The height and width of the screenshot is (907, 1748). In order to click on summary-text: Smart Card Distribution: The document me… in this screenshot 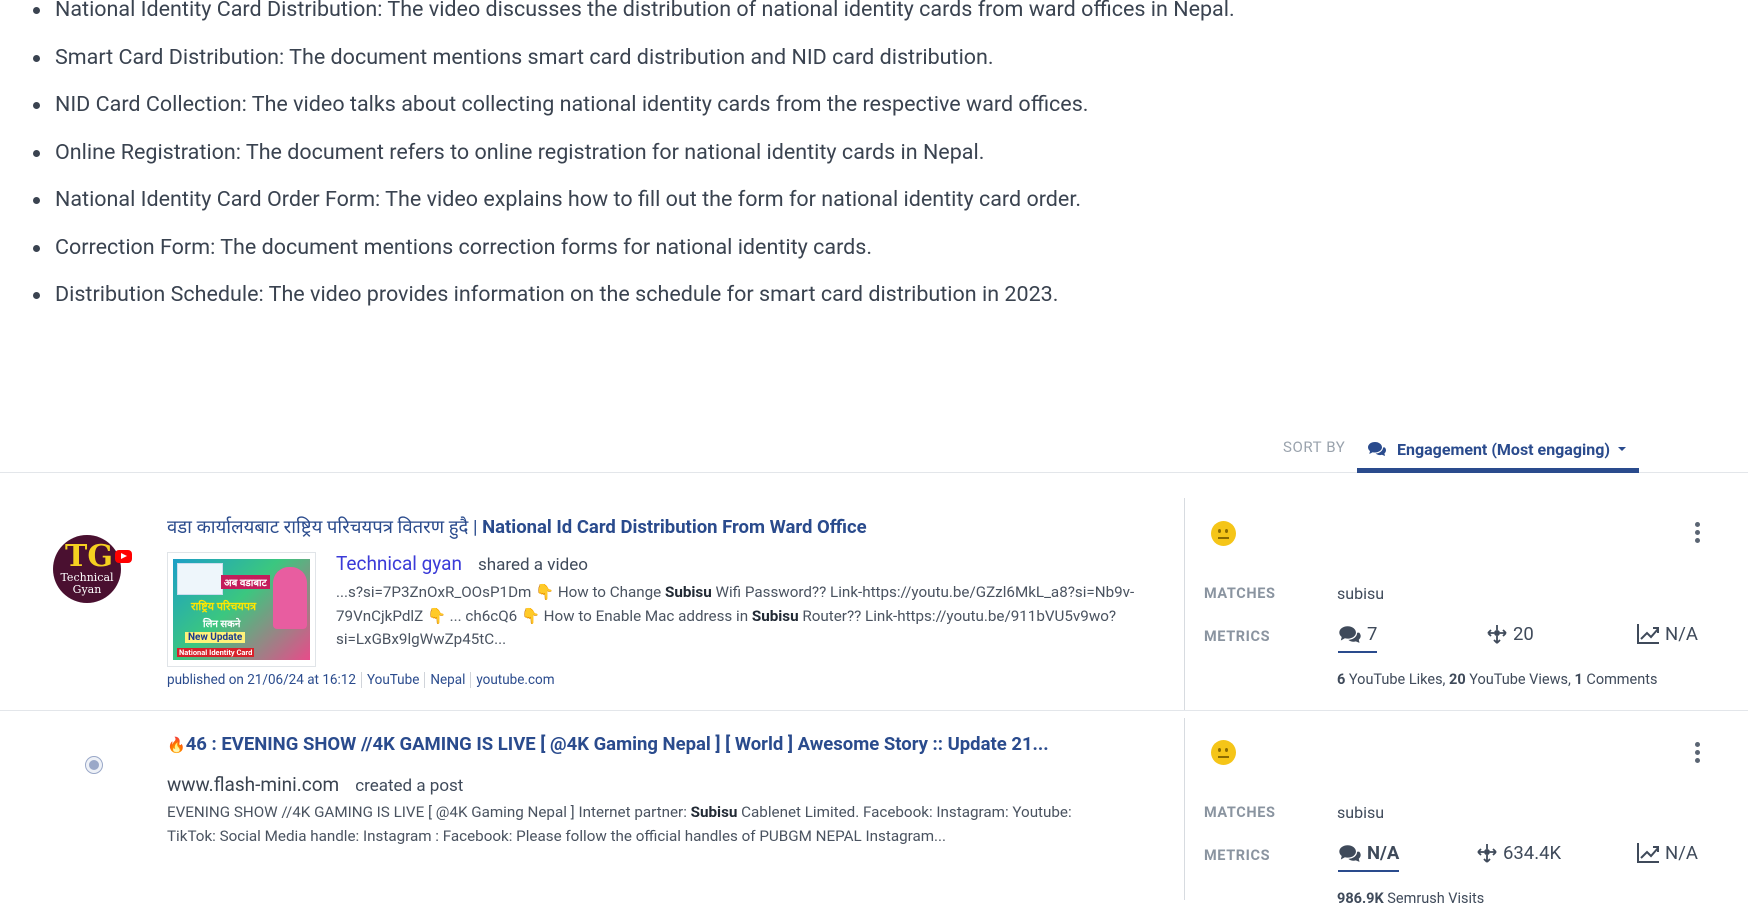, I will do `click(524, 57)`.